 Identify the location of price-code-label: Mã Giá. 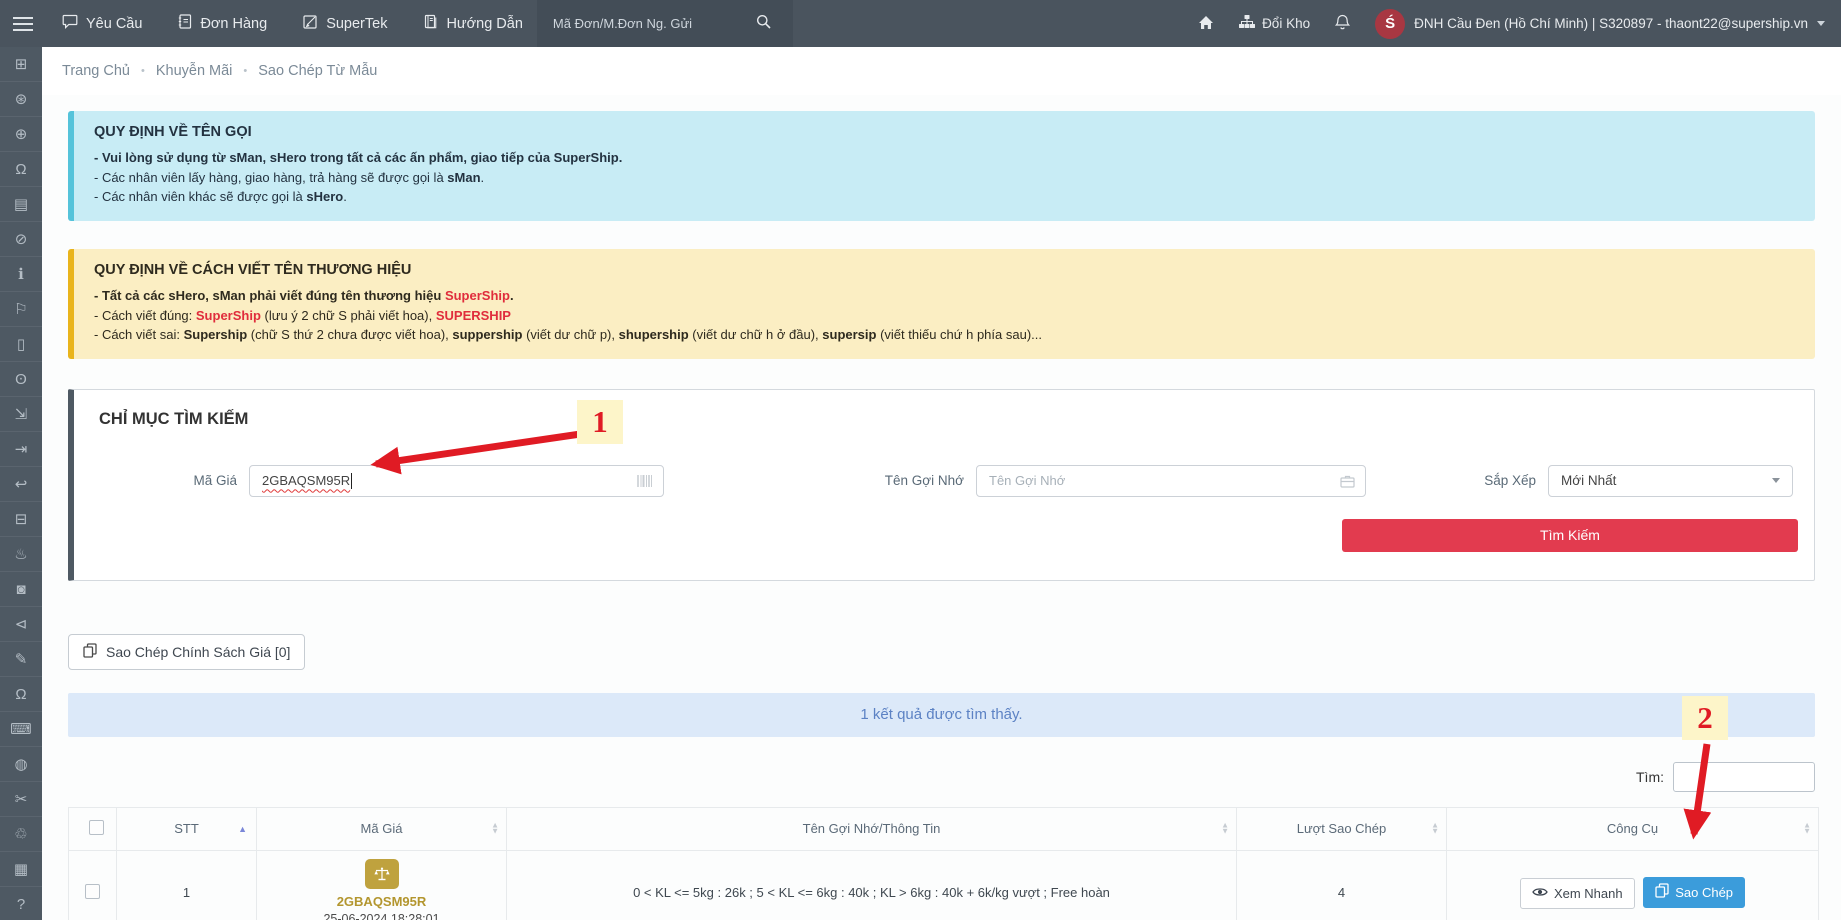
(215, 481).